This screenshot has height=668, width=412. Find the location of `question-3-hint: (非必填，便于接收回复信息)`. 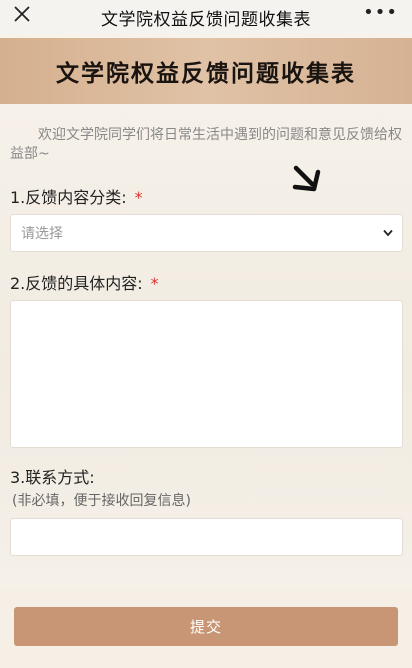

question-3-hint: (非必填，便于接收回复信息) is located at coordinates (101, 501).